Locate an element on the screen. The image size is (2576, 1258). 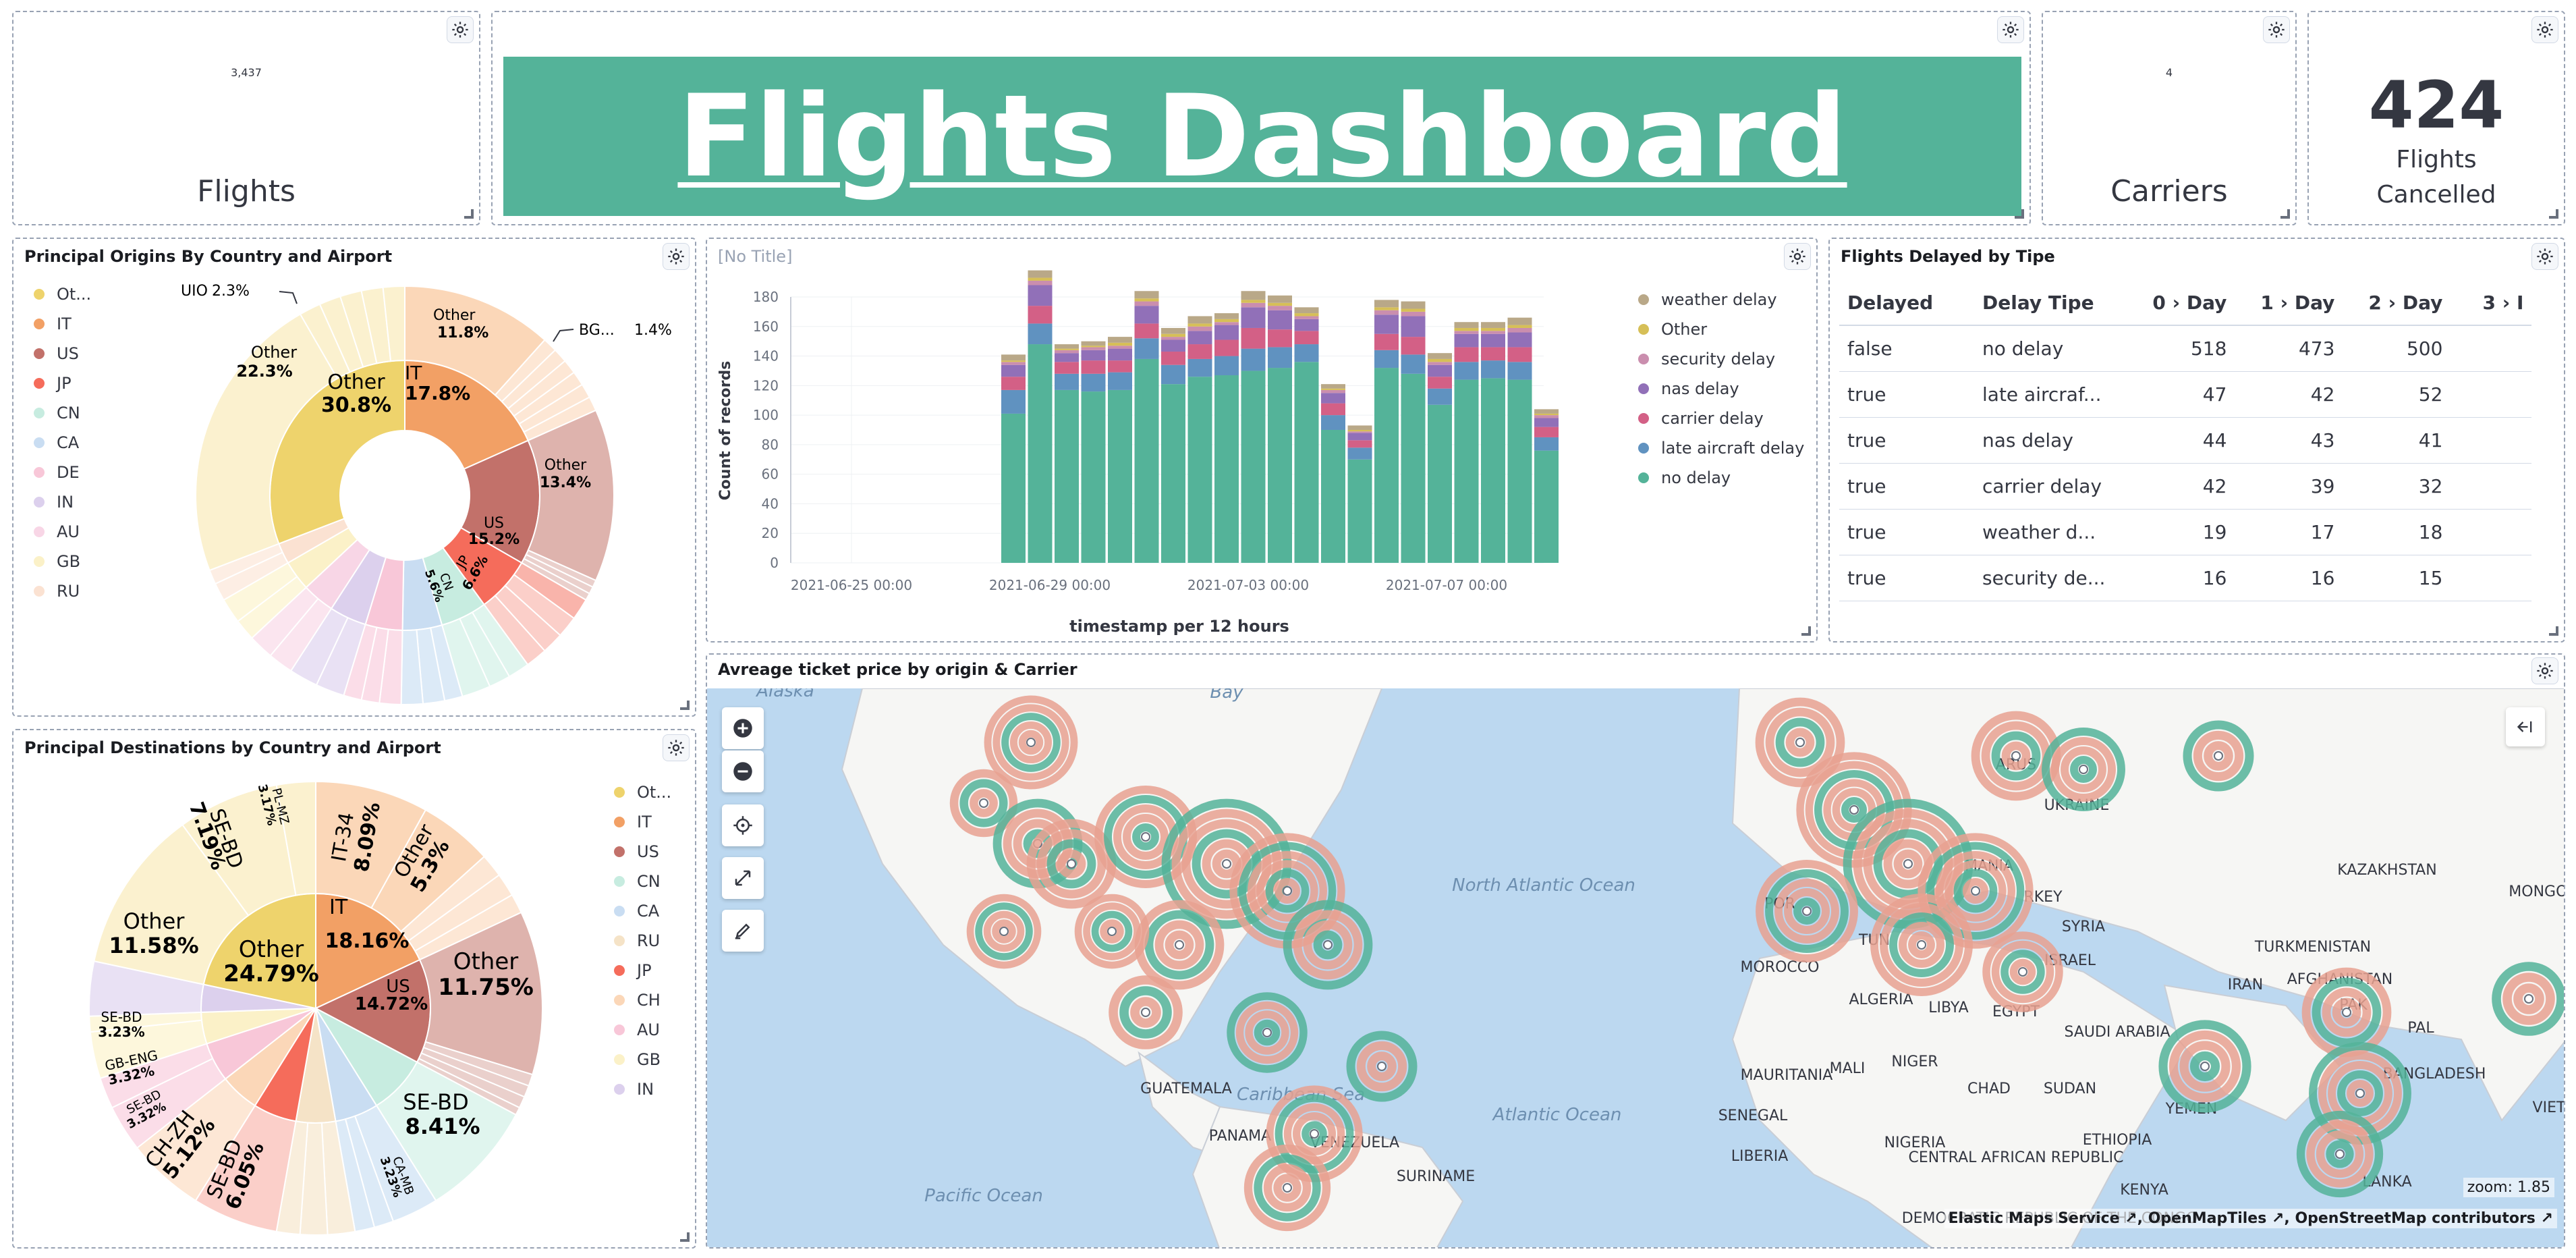
table-header-cell: 2 › Day is located at coordinates (2397, 303).